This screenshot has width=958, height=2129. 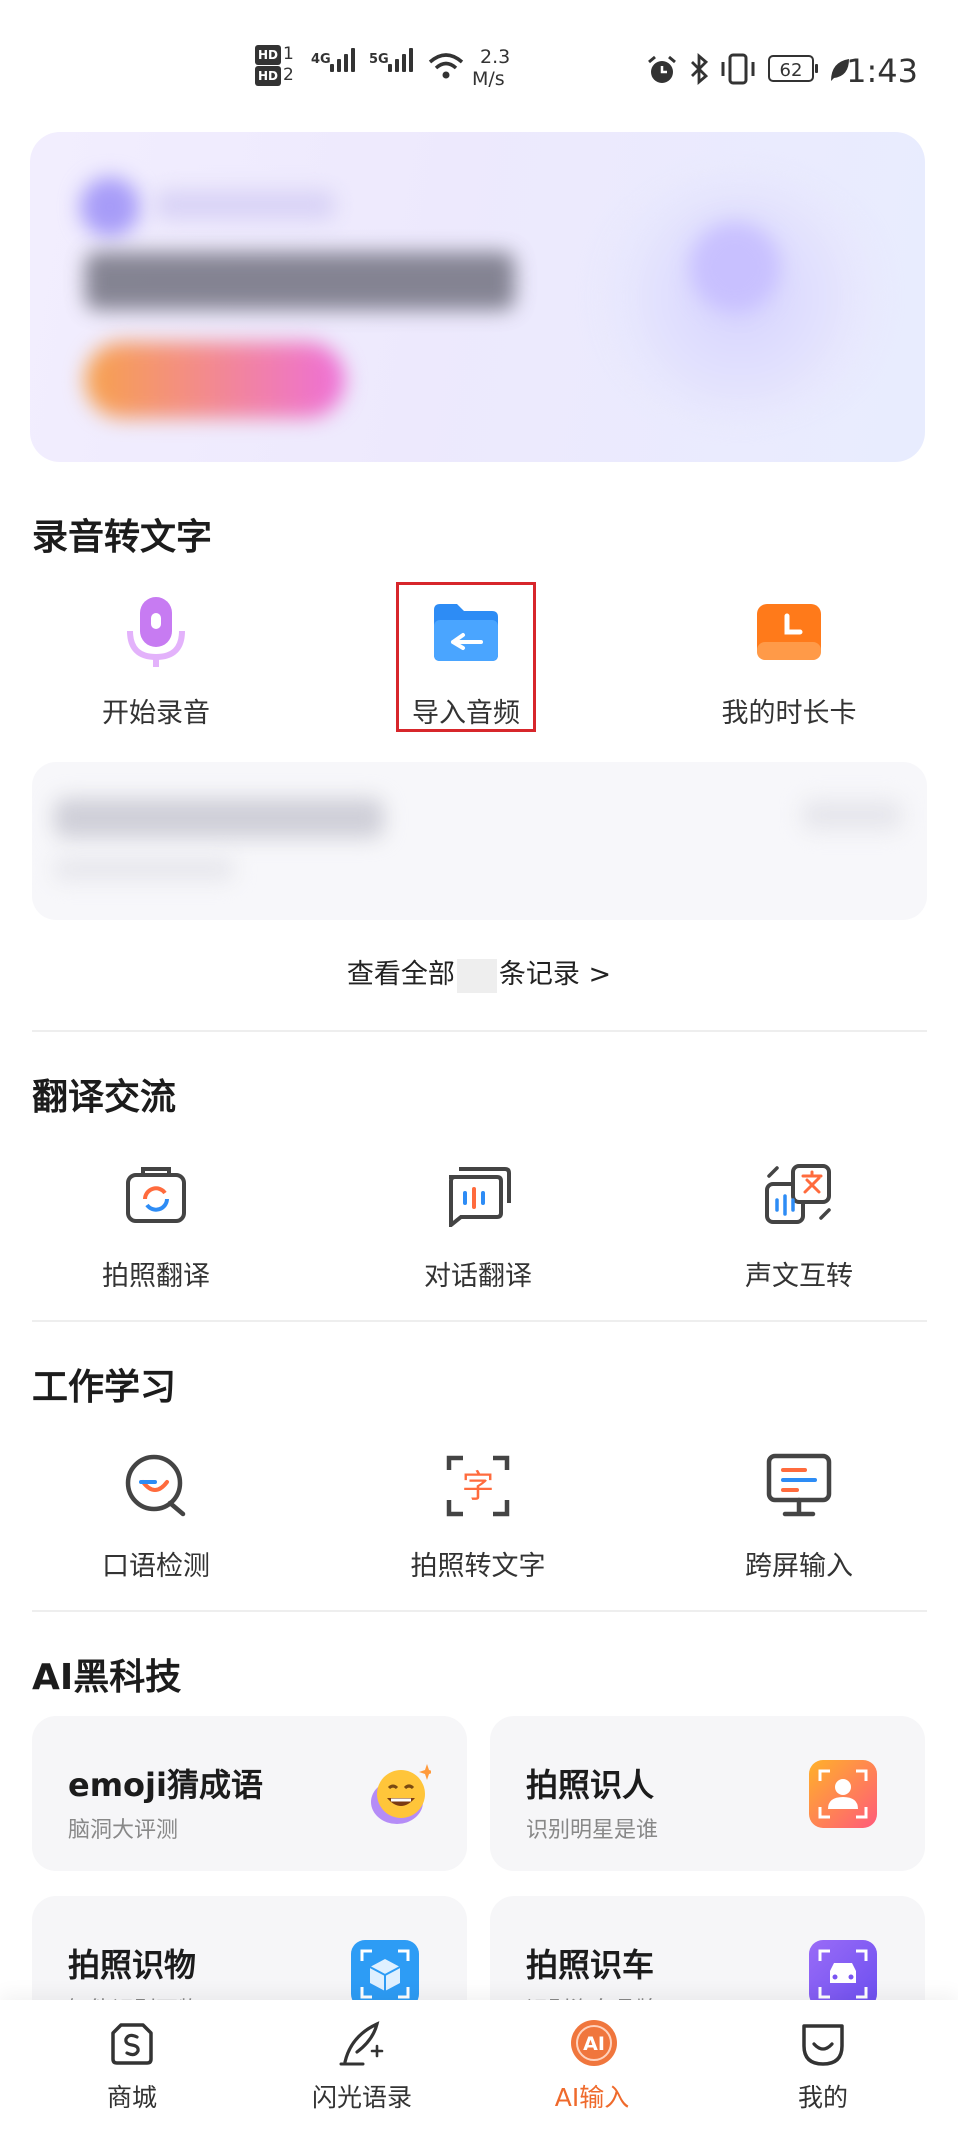 I want to click on tool-cross-screen-input: 跨屏输入, so click(x=799, y=1515).